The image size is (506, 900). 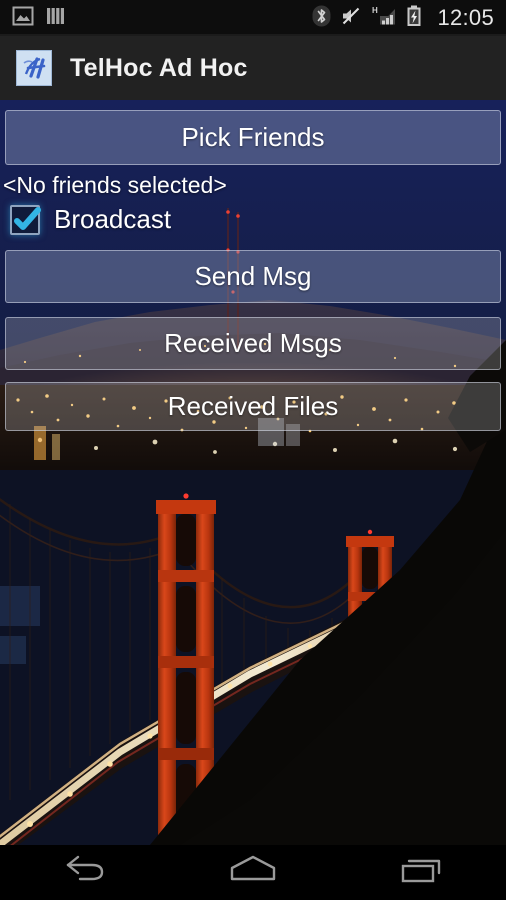 I want to click on status-bar-clock: 12:05, so click(x=465, y=17).